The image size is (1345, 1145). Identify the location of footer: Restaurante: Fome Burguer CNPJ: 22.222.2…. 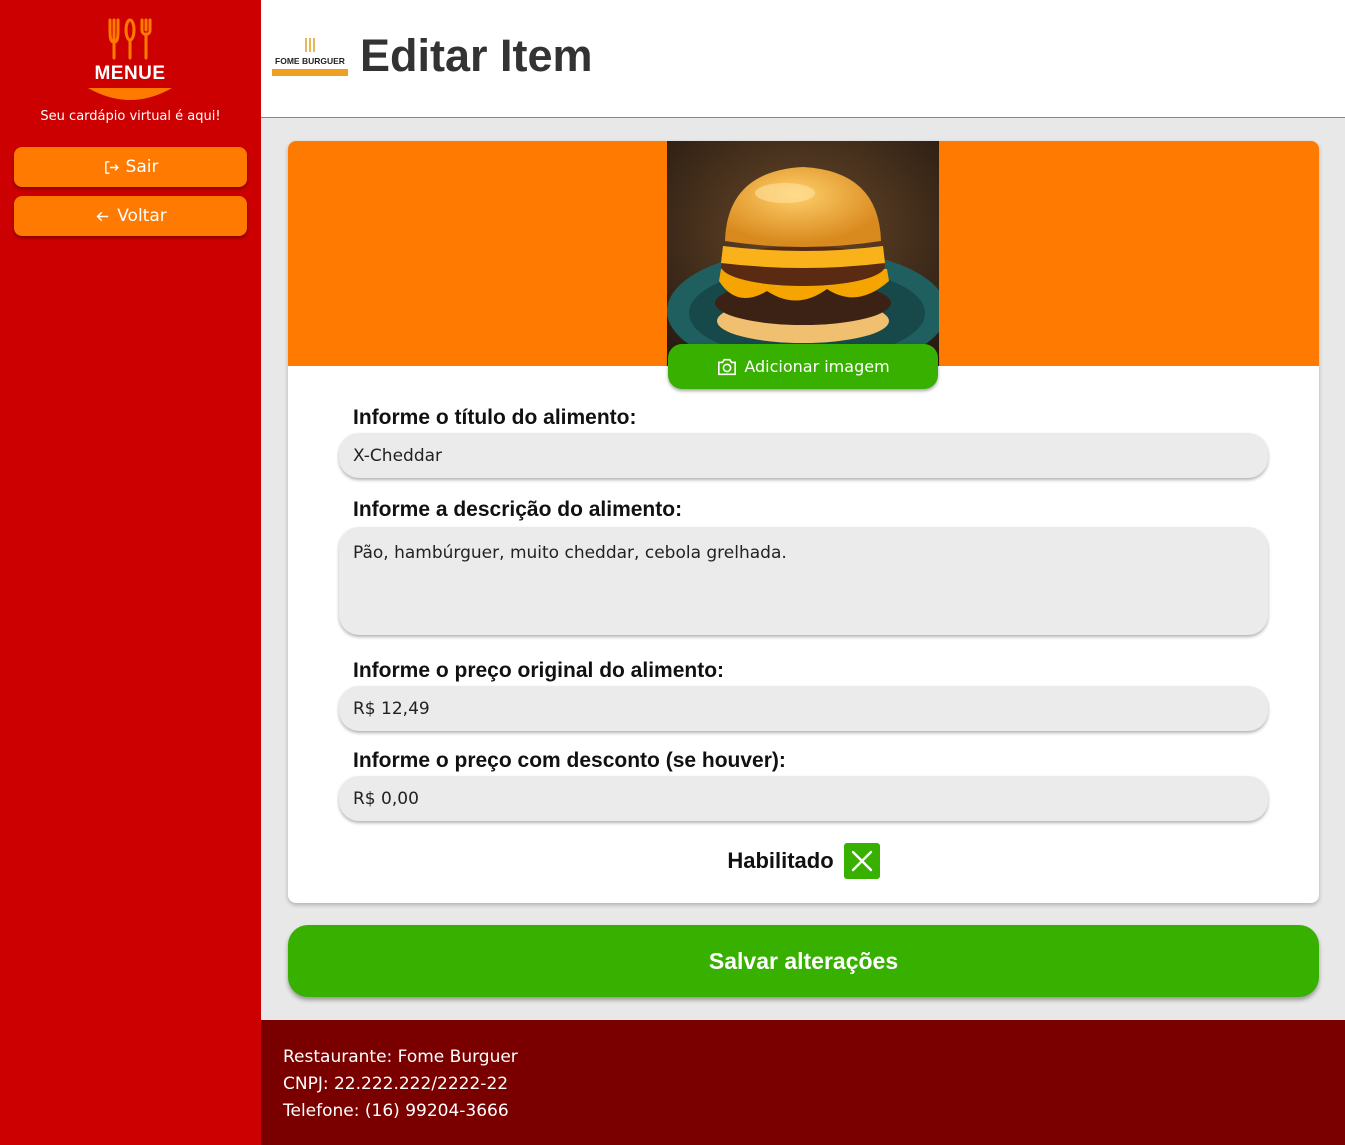
(803, 1082).